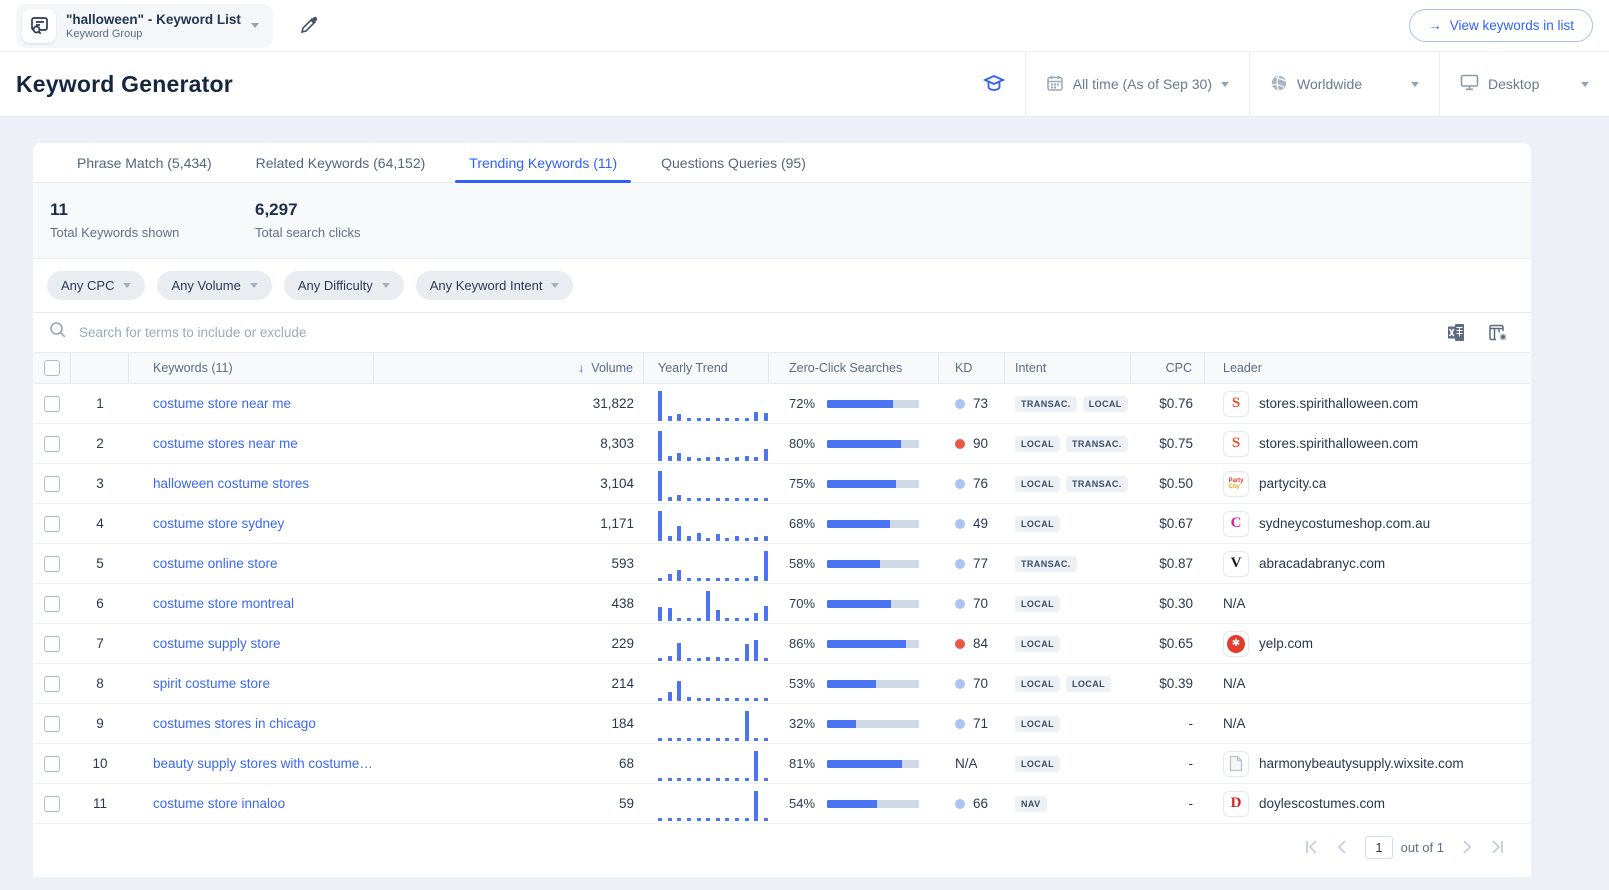  I want to click on view-keywords-button: → View keywords in list, so click(1501, 25).